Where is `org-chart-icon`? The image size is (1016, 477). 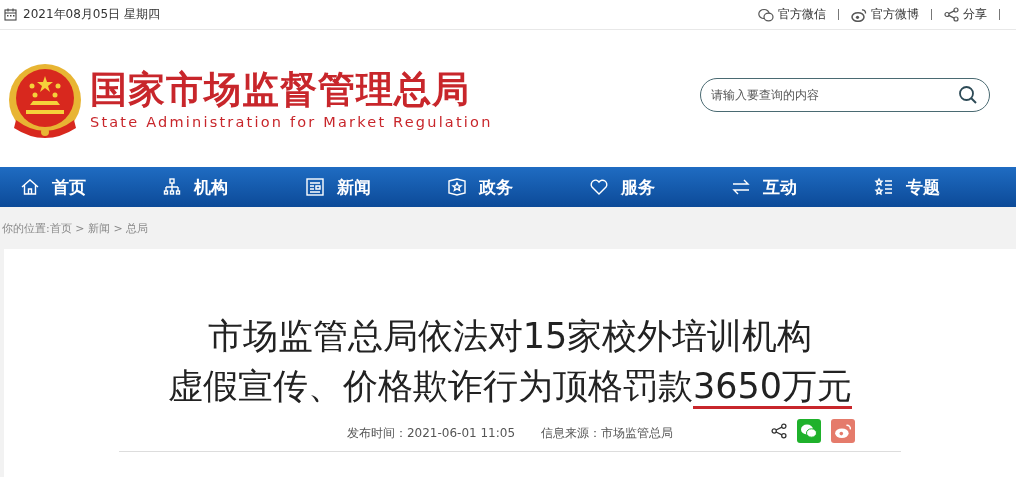
org-chart-icon is located at coordinates (172, 187).